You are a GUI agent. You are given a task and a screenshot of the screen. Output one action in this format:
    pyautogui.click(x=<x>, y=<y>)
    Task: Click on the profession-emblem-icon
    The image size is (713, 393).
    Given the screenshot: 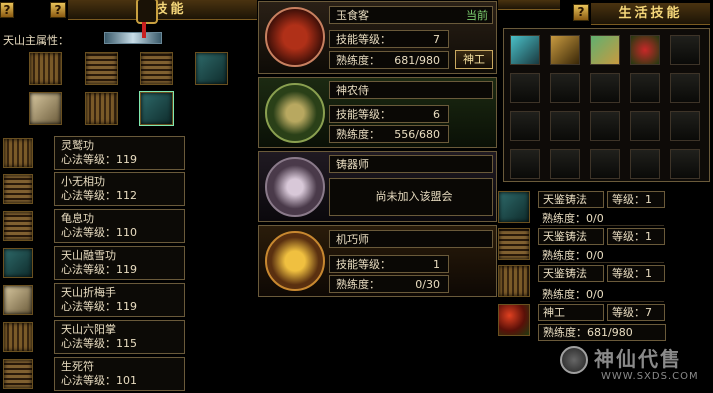 What is the action you would take?
    pyautogui.click(x=295, y=261)
    